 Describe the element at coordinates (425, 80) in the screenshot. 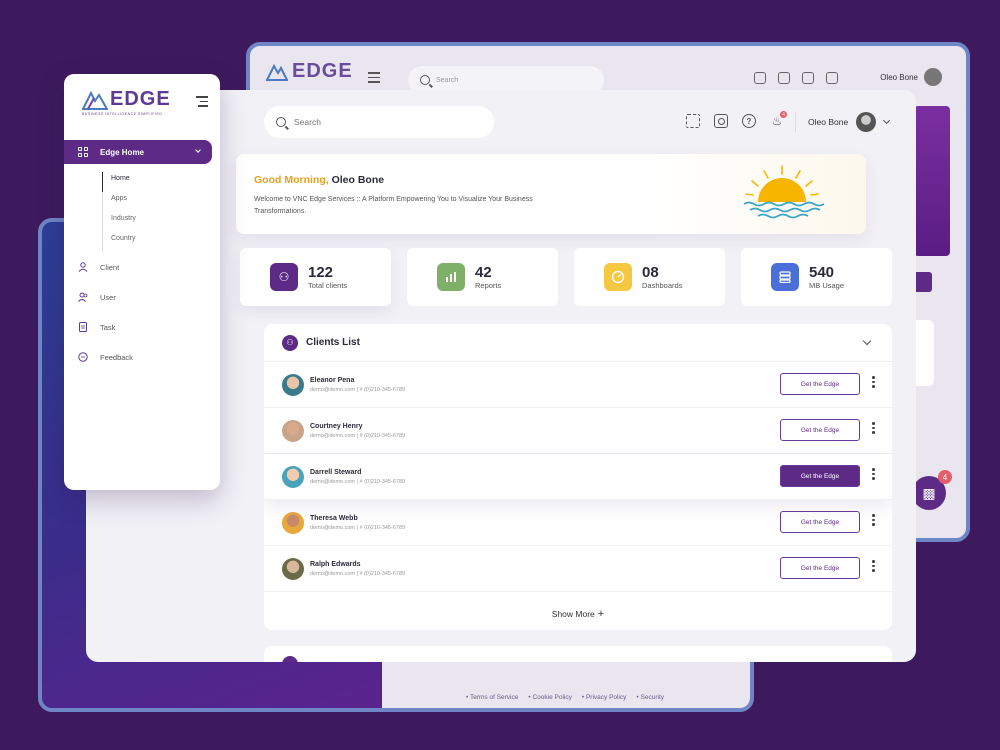

I see `search-icon` at that location.